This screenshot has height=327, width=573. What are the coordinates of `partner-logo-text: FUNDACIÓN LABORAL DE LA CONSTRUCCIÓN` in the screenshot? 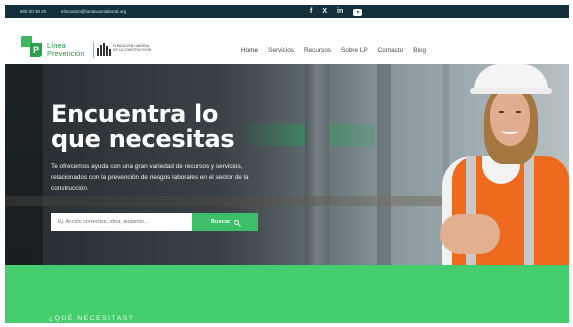 It's located at (132, 48).